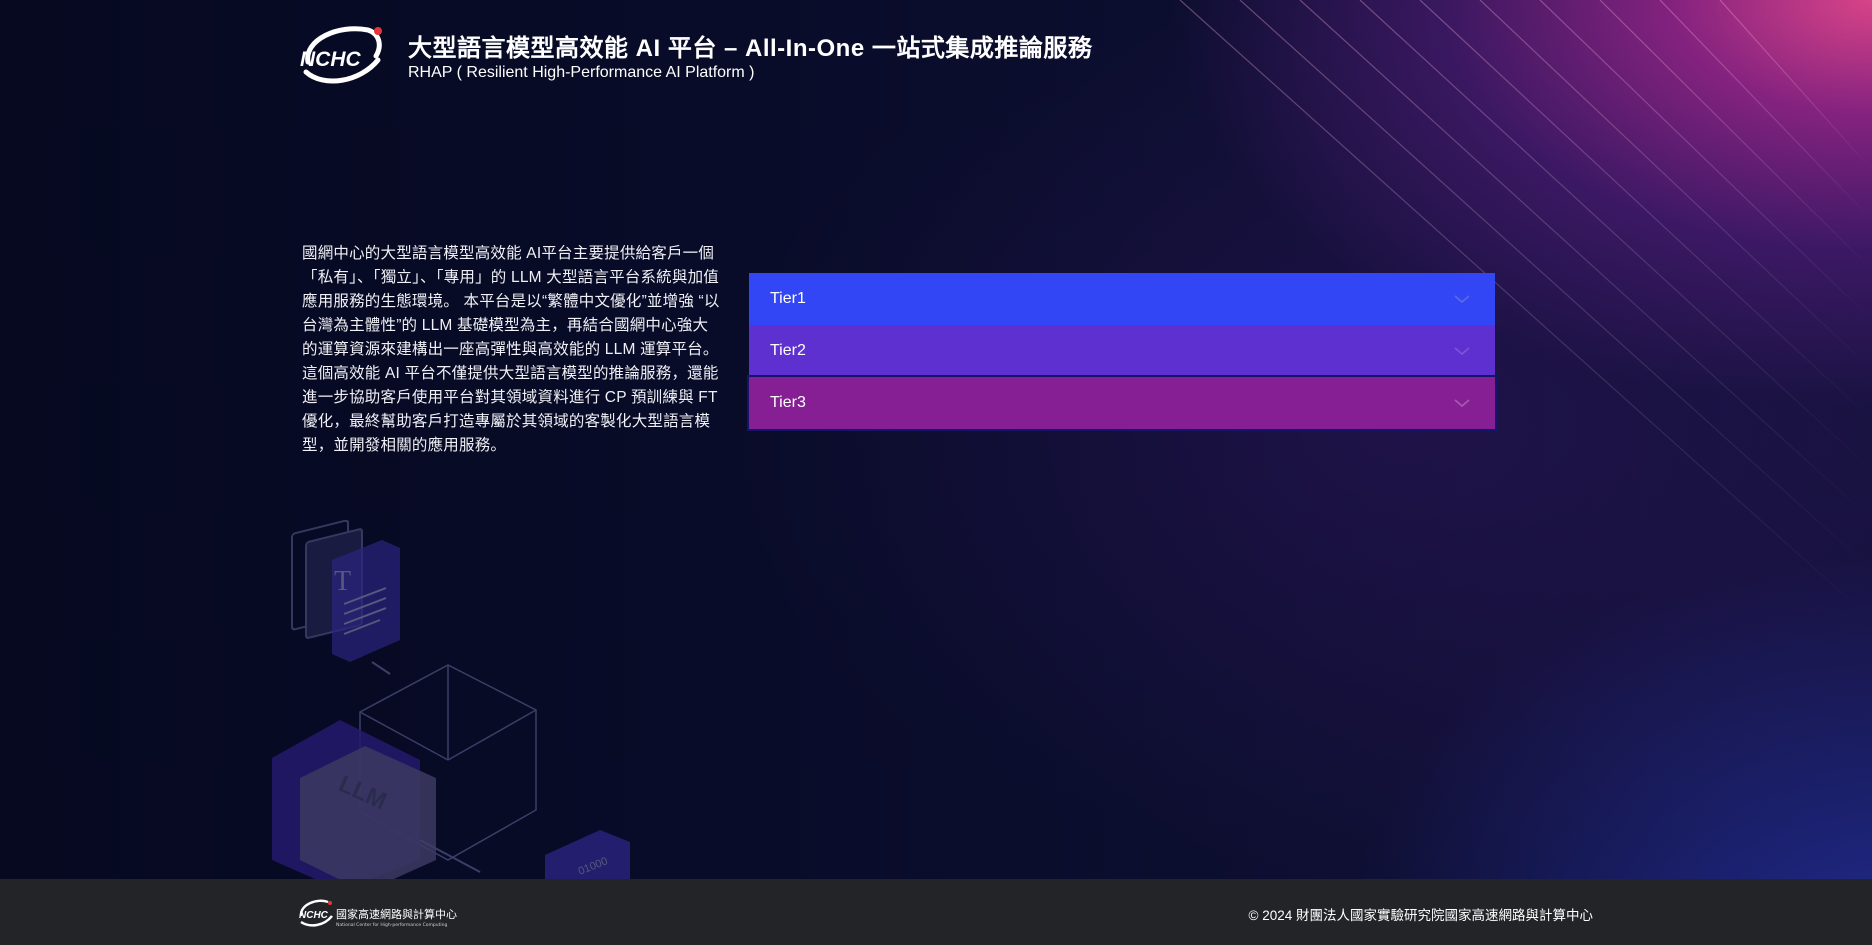  I want to click on tier-label: Tier2, so click(788, 350).